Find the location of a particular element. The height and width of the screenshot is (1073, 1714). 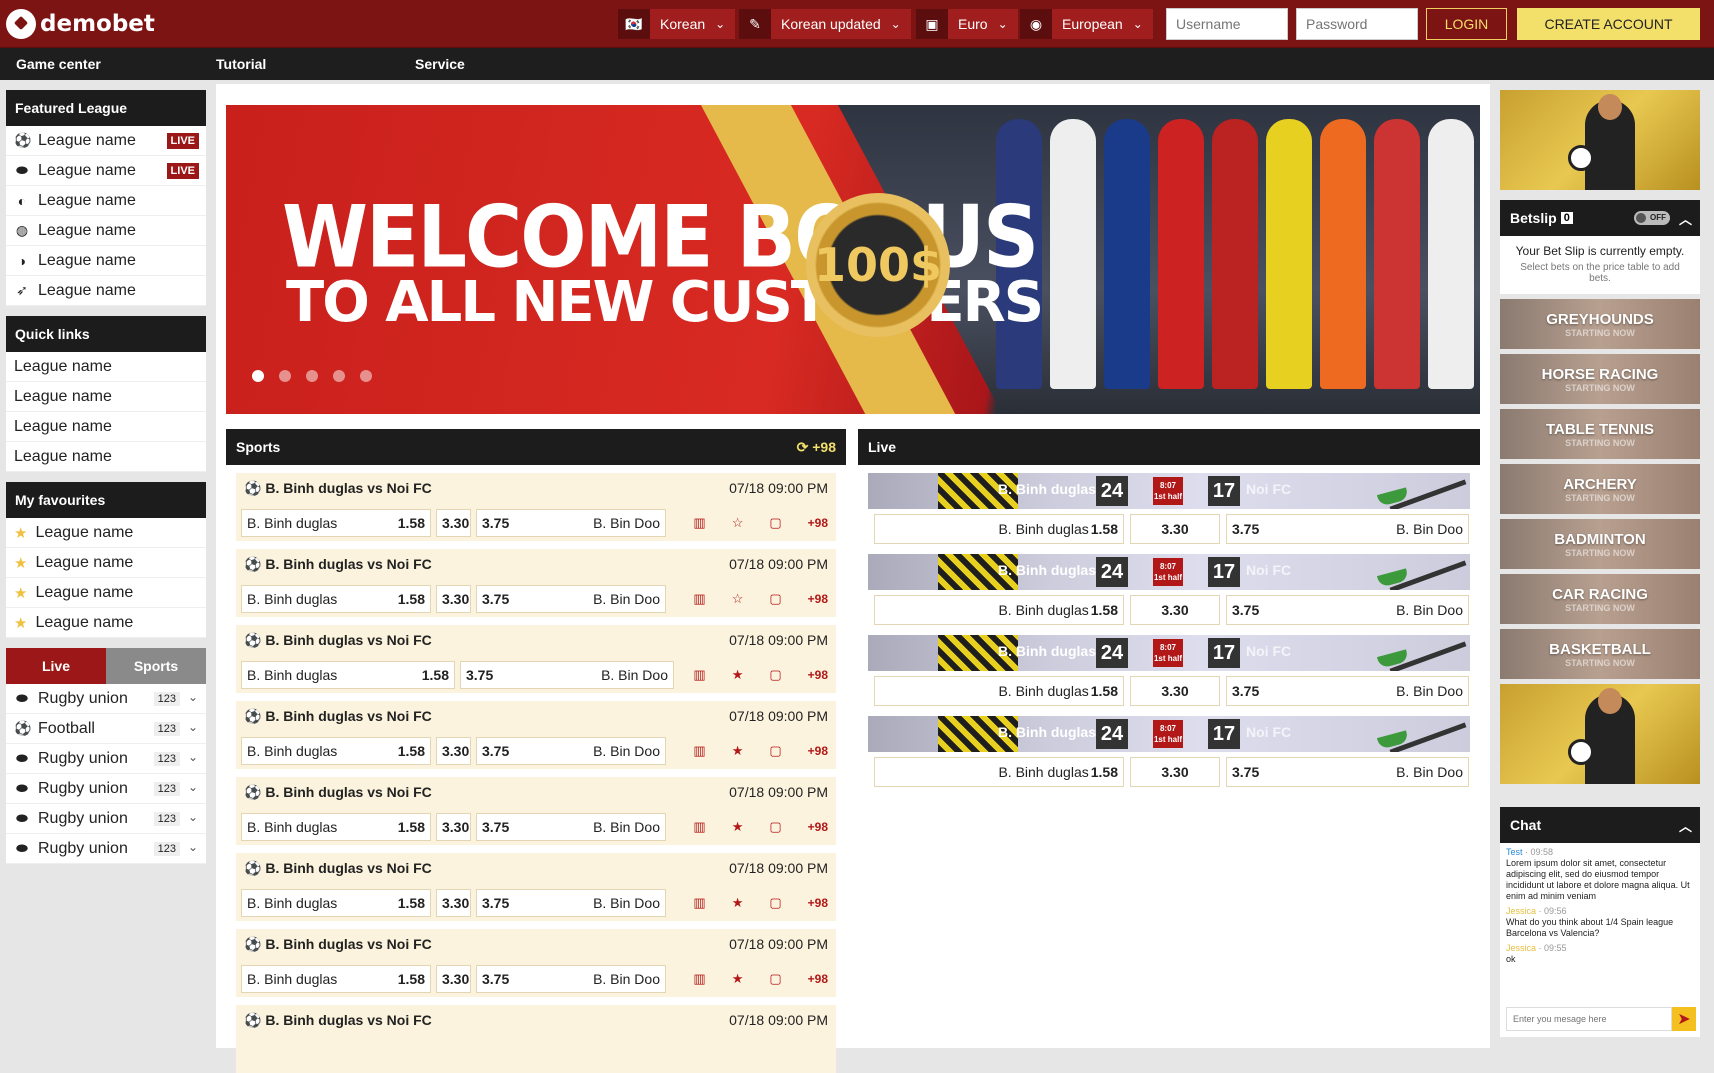

nav-service: Service is located at coordinates (440, 64).